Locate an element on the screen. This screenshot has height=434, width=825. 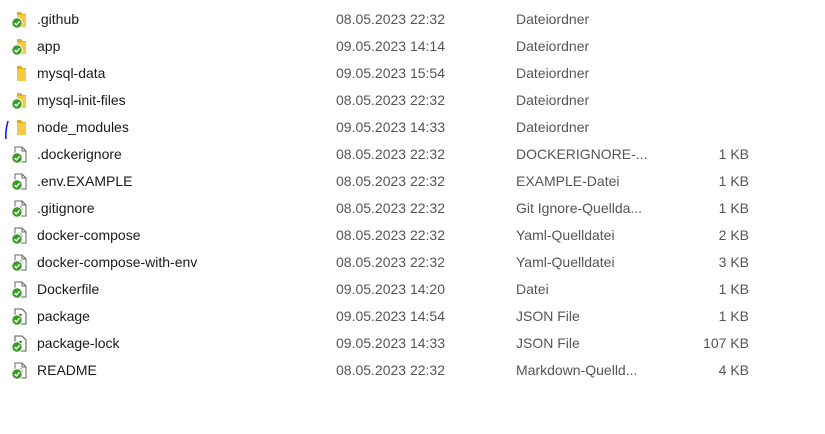
file-name: .github is located at coordinates (58, 19).